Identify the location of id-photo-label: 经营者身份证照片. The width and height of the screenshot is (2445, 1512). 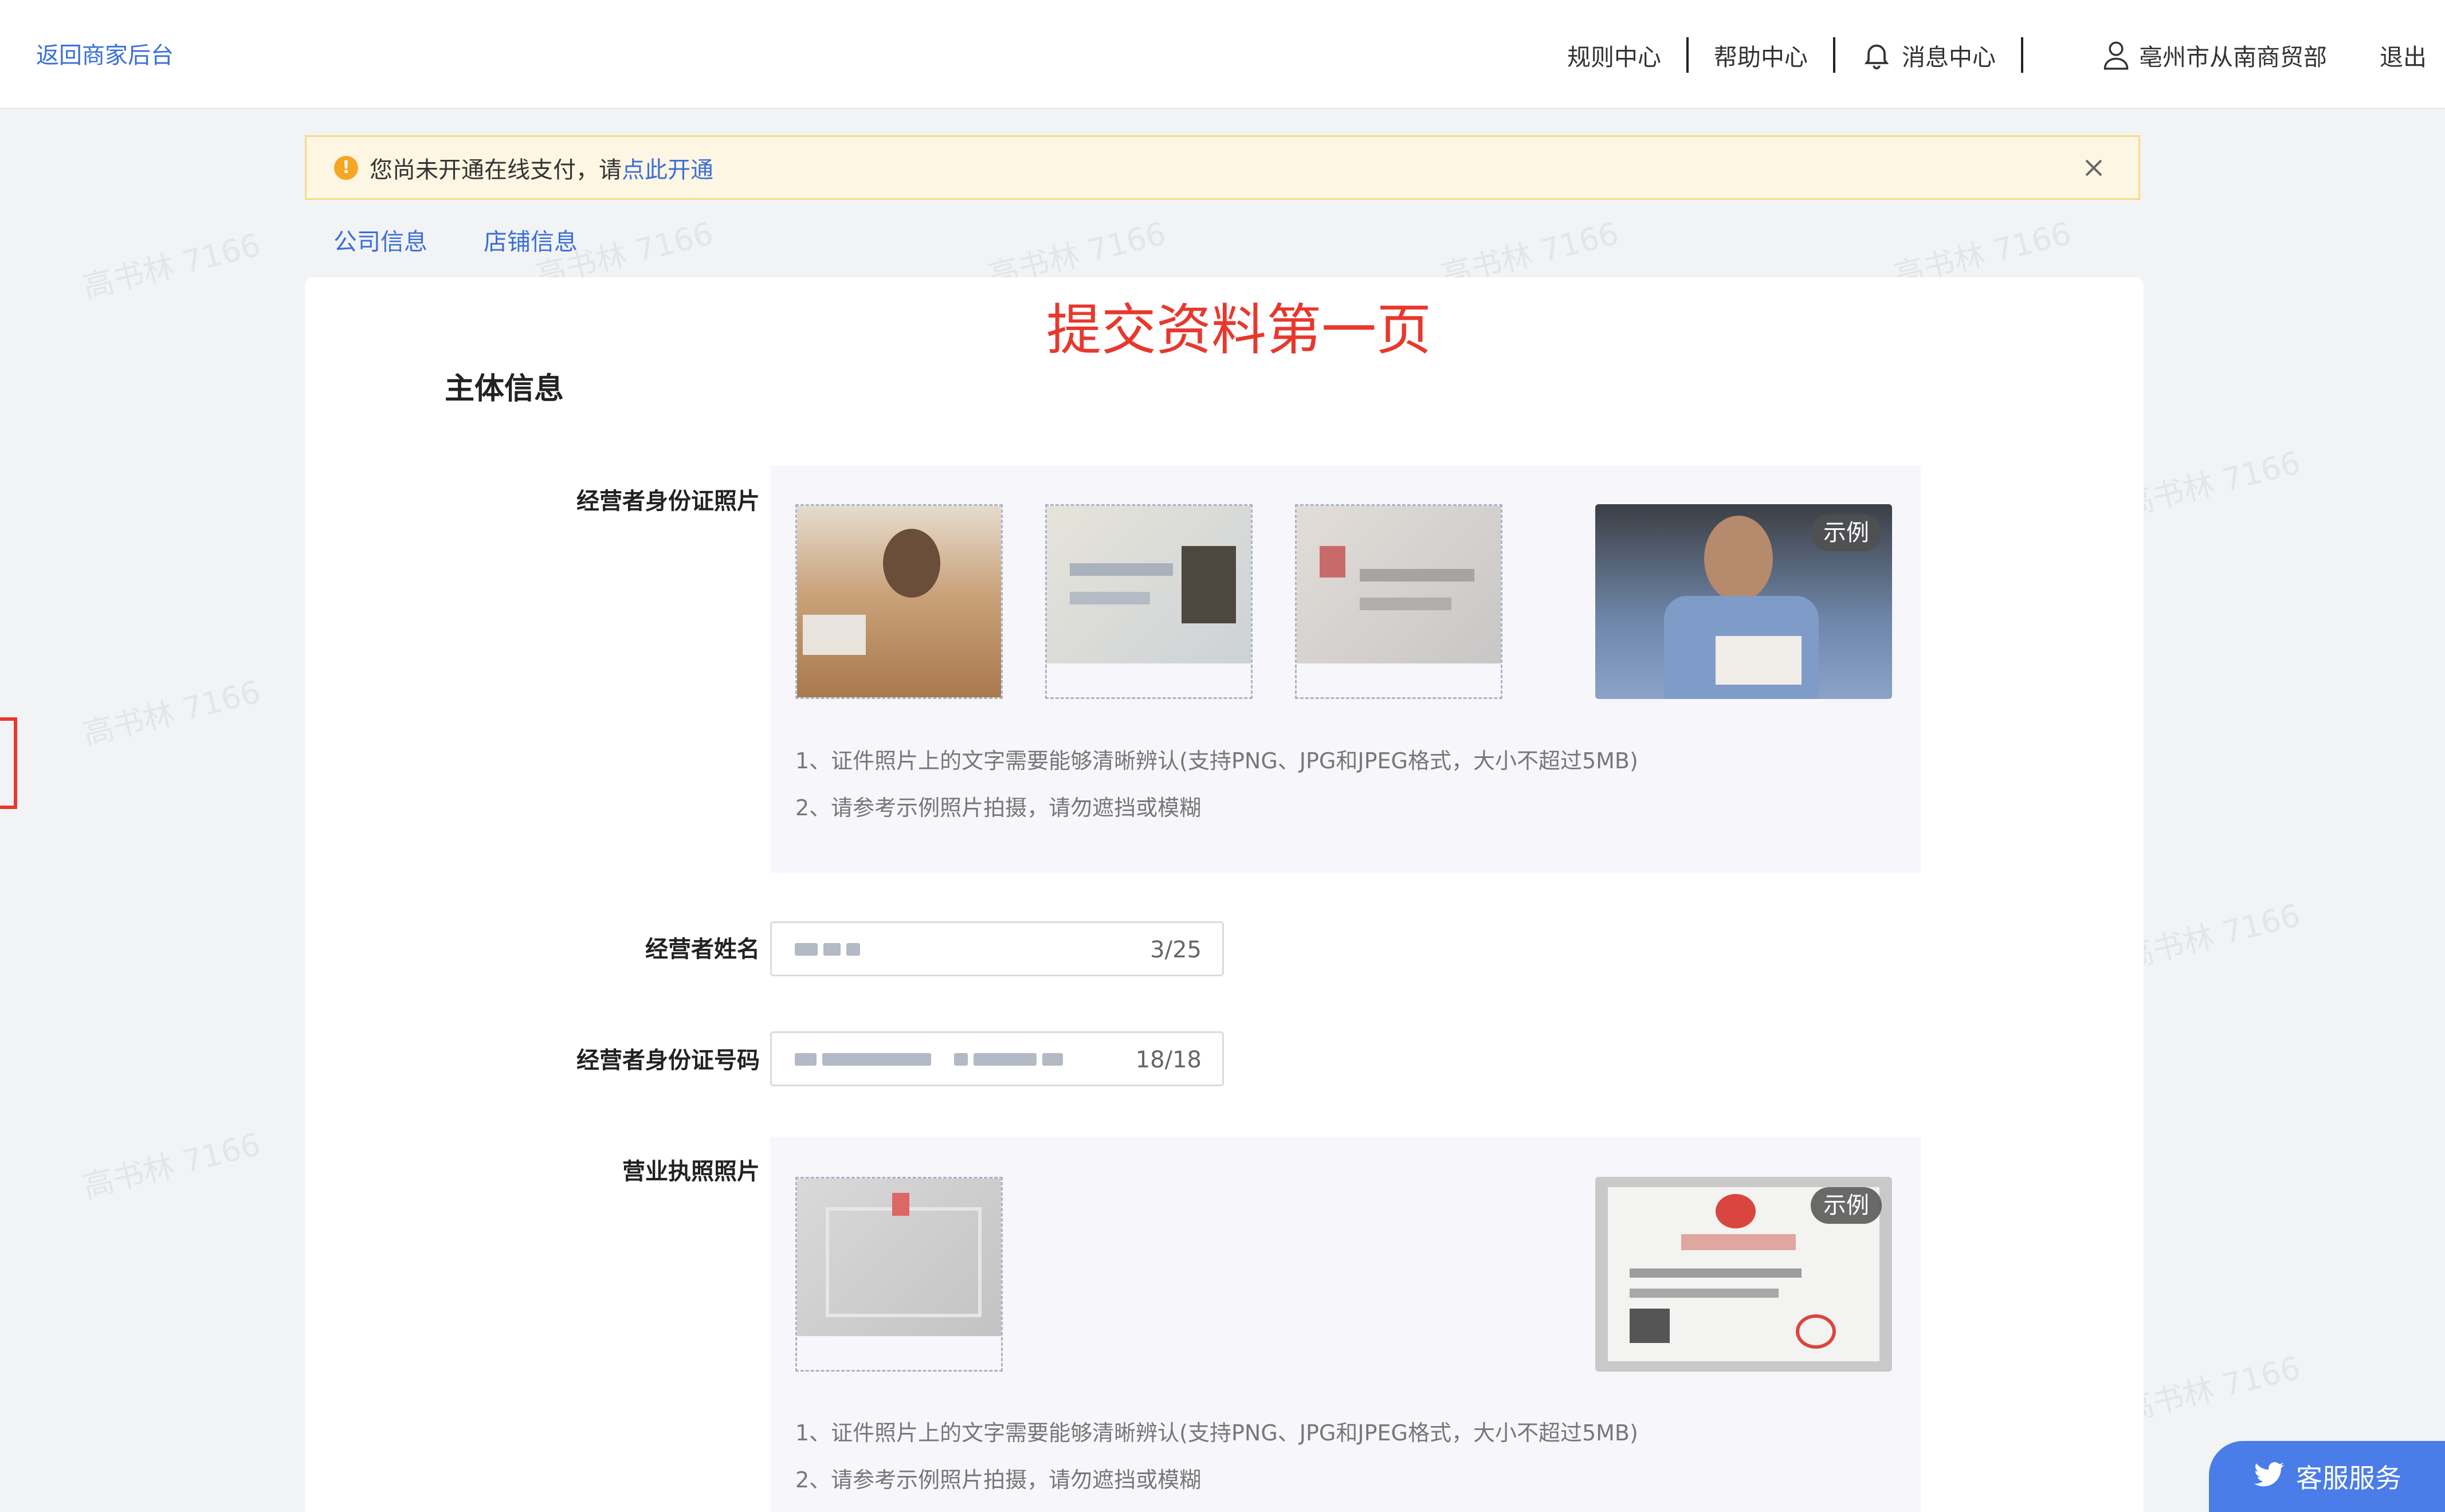
(668, 502).